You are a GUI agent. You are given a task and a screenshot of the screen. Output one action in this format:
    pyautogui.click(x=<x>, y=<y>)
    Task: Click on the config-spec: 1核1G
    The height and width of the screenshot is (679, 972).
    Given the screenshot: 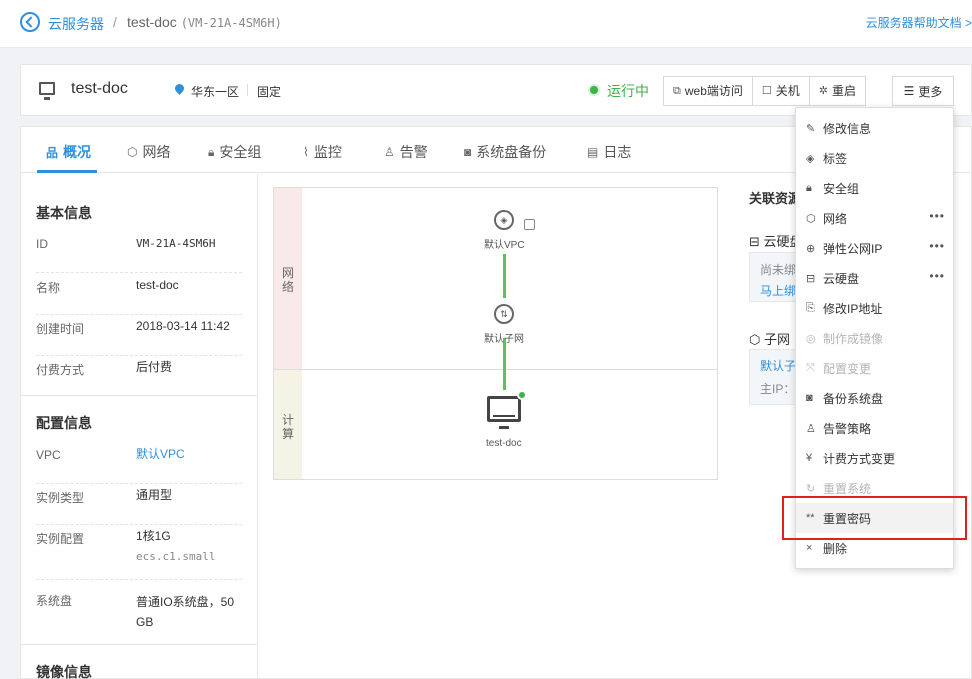 What is the action you would take?
    pyautogui.click(x=153, y=536)
    